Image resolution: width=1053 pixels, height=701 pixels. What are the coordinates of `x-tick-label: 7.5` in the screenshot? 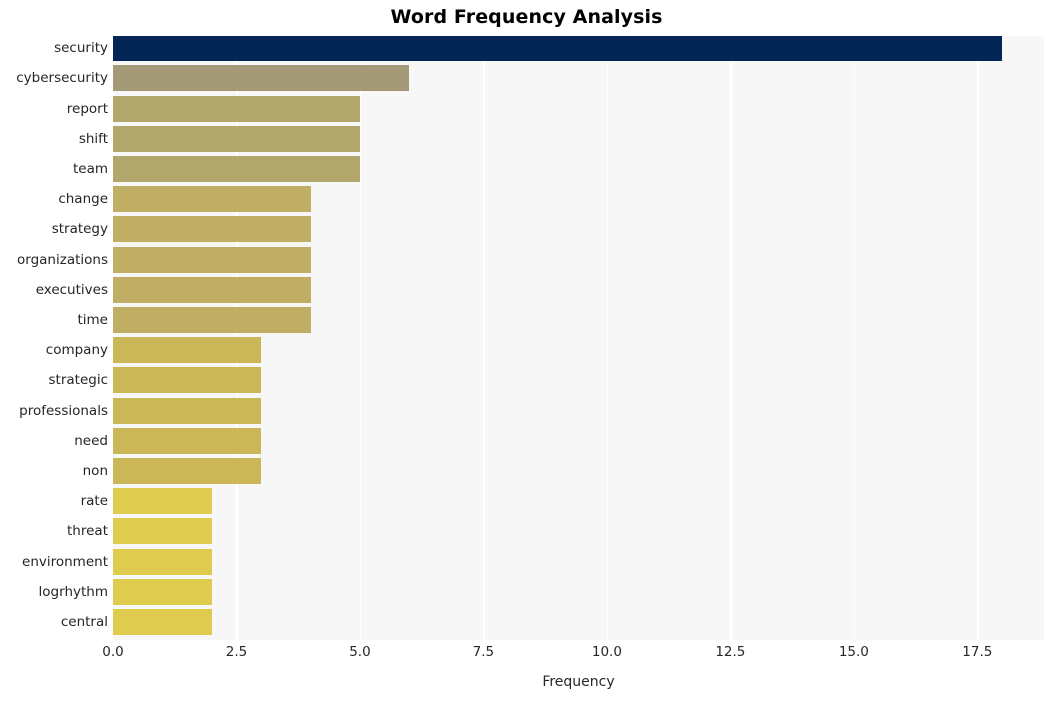 It's located at (483, 652).